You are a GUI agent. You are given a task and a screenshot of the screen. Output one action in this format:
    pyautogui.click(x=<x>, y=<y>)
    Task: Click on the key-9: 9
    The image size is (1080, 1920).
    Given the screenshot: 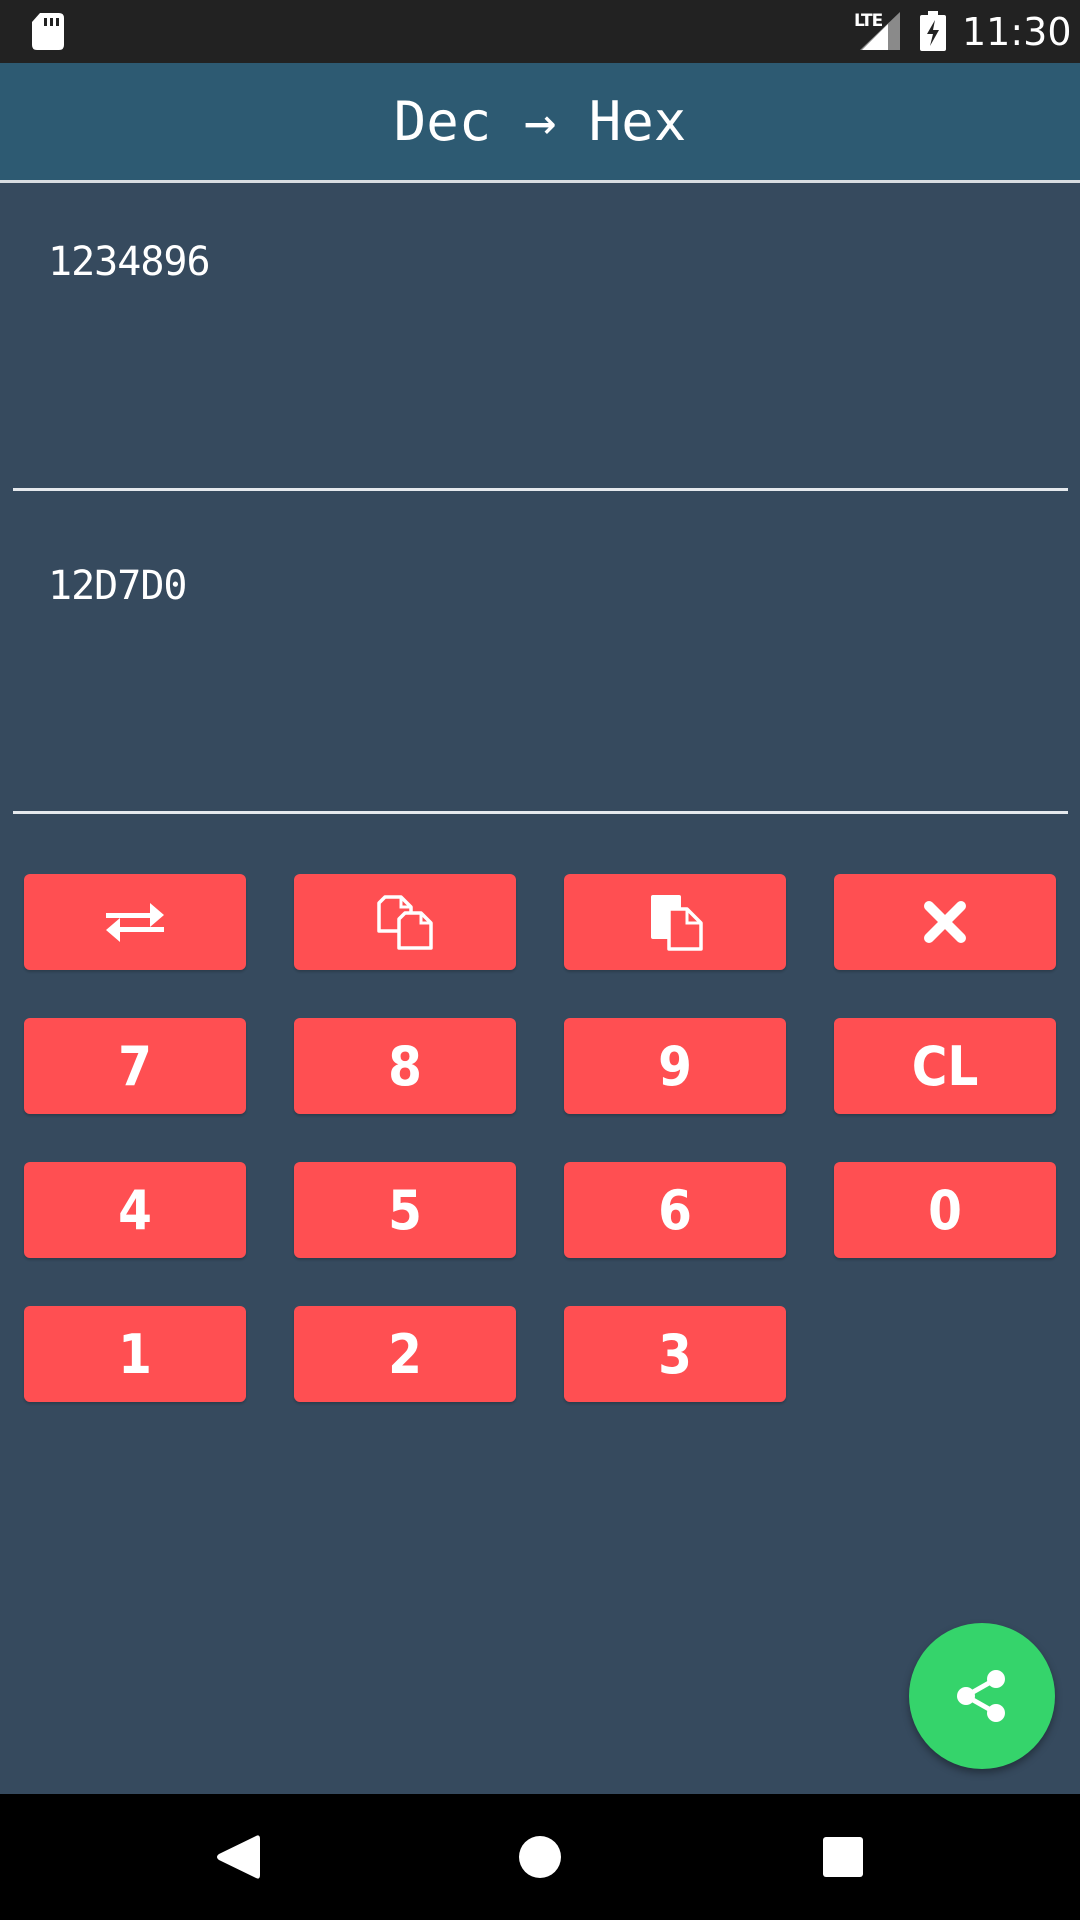 What is the action you would take?
    pyautogui.click(x=675, y=1066)
    